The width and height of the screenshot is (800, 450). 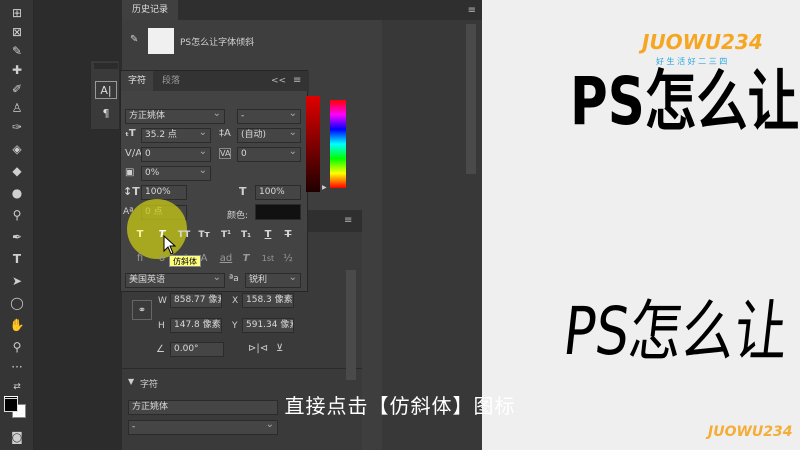 I want to click on section-collapse-icon: ▼, so click(x=131, y=381).